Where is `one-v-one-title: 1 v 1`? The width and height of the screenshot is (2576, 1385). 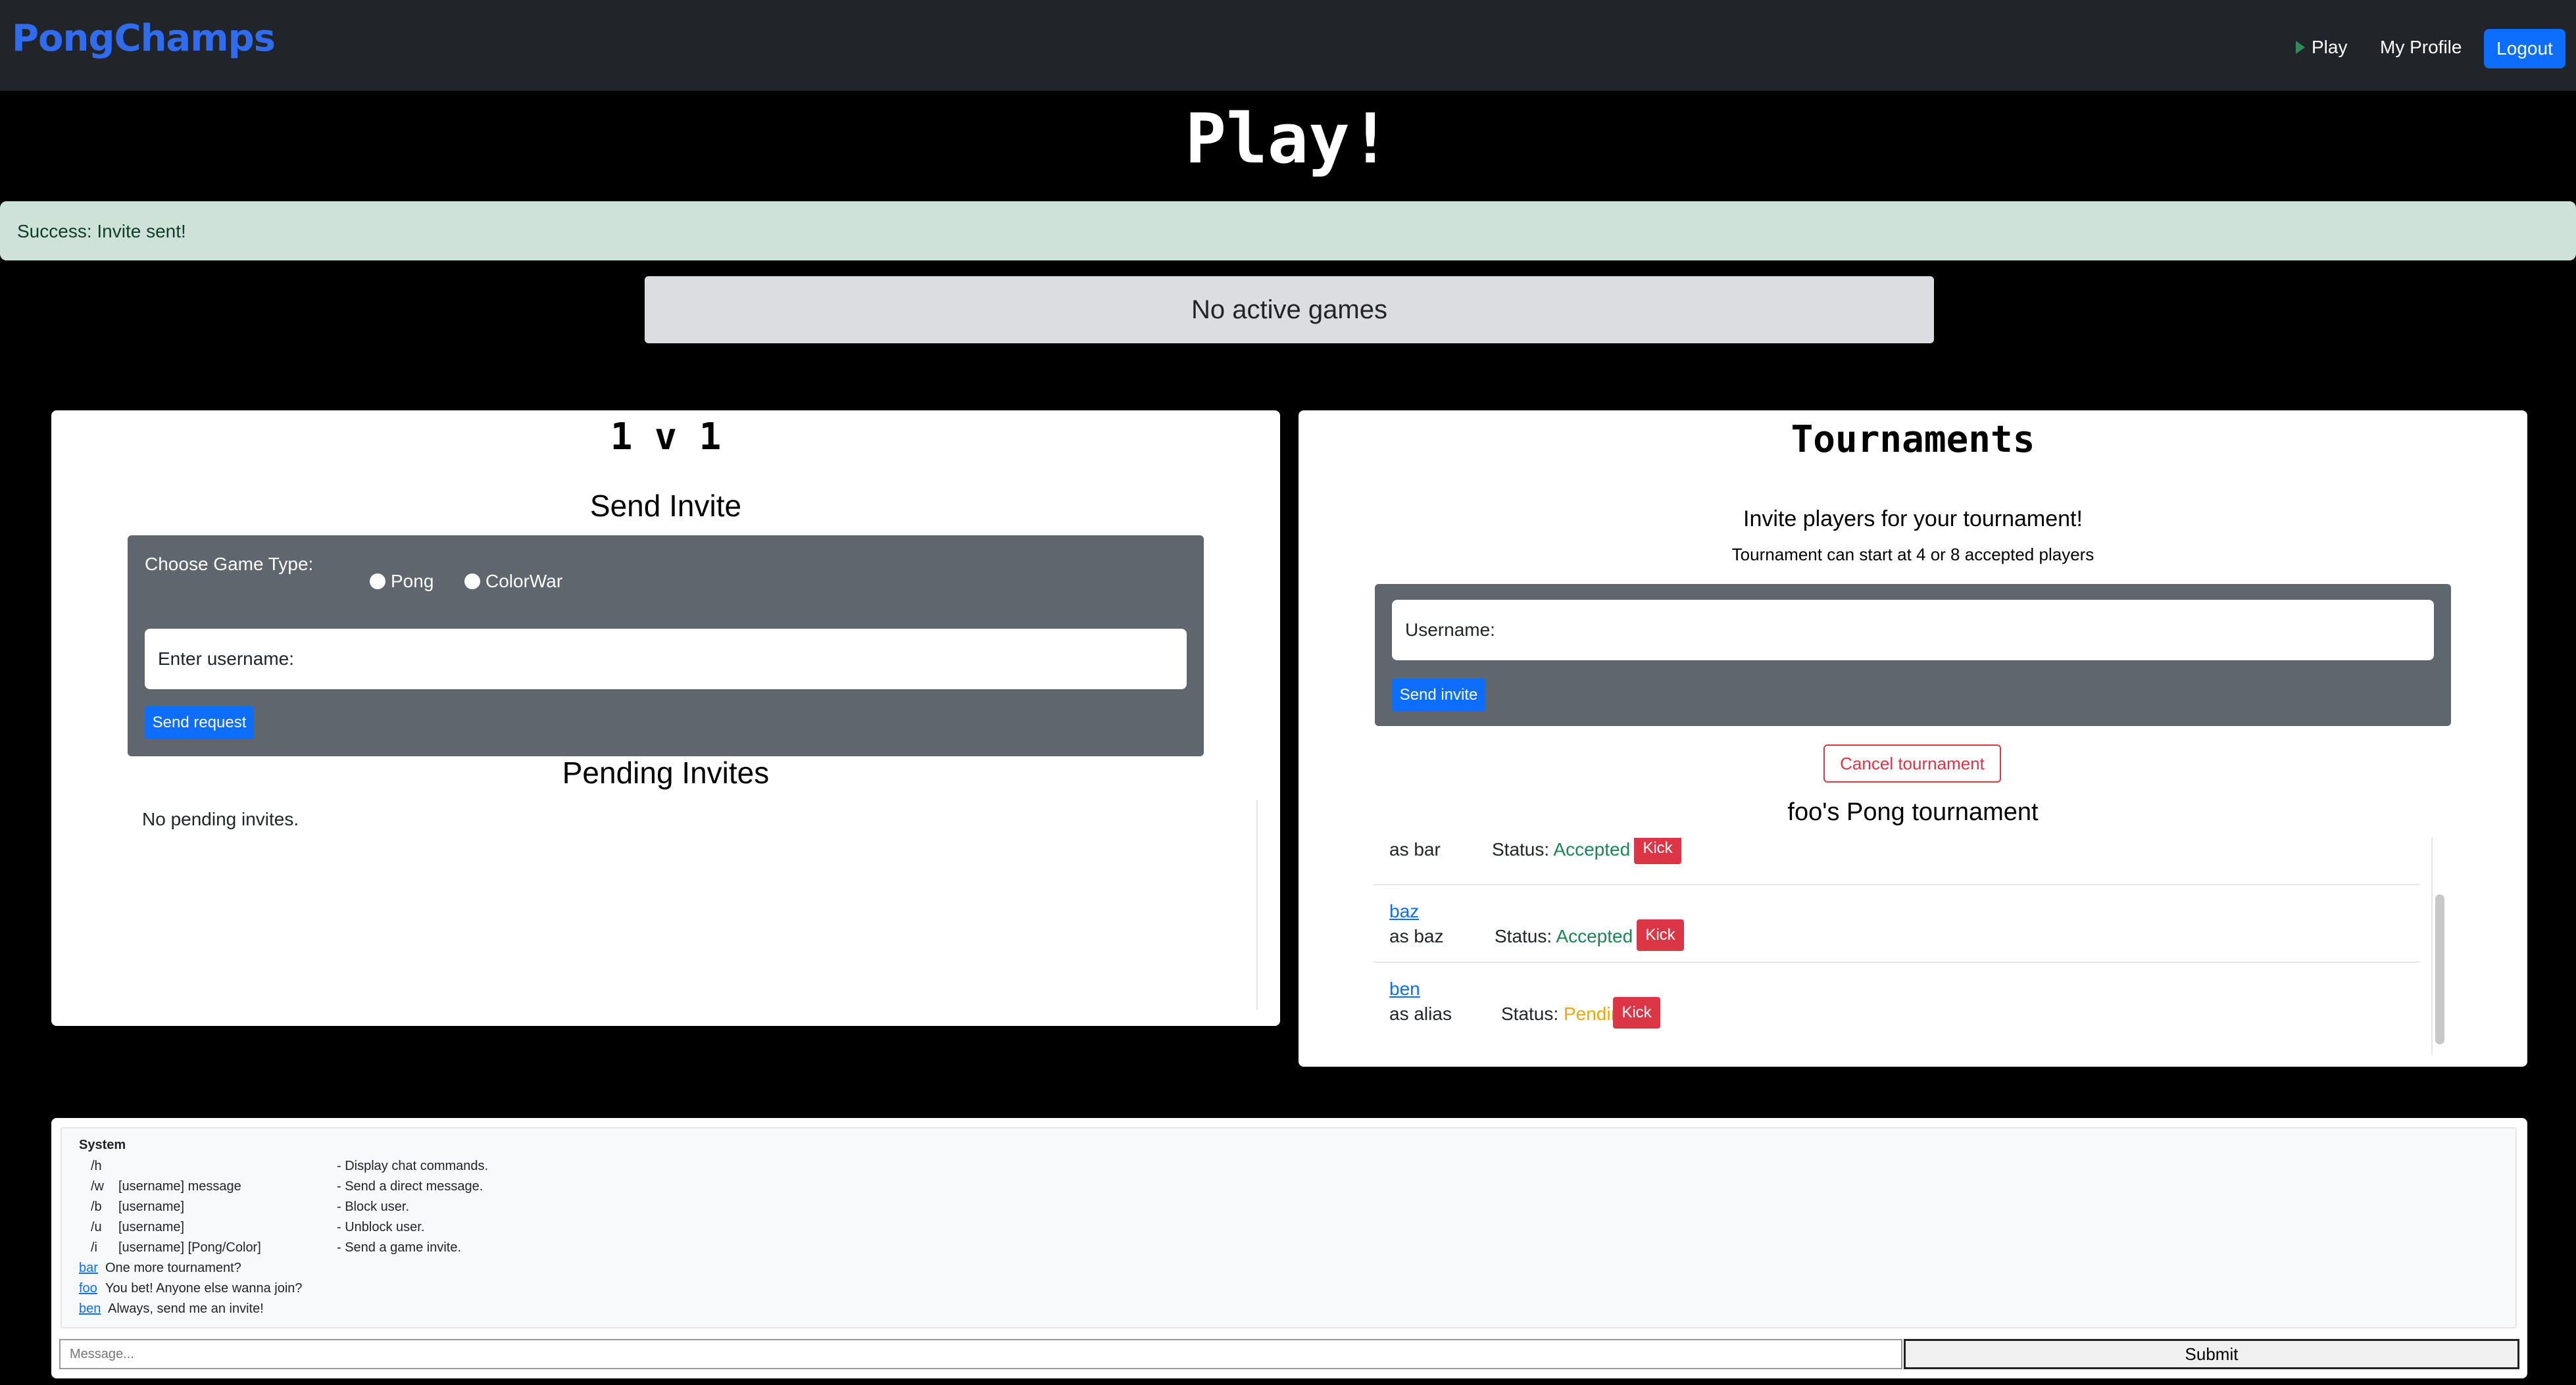 one-v-one-title: 1 v 1 is located at coordinates (666, 437).